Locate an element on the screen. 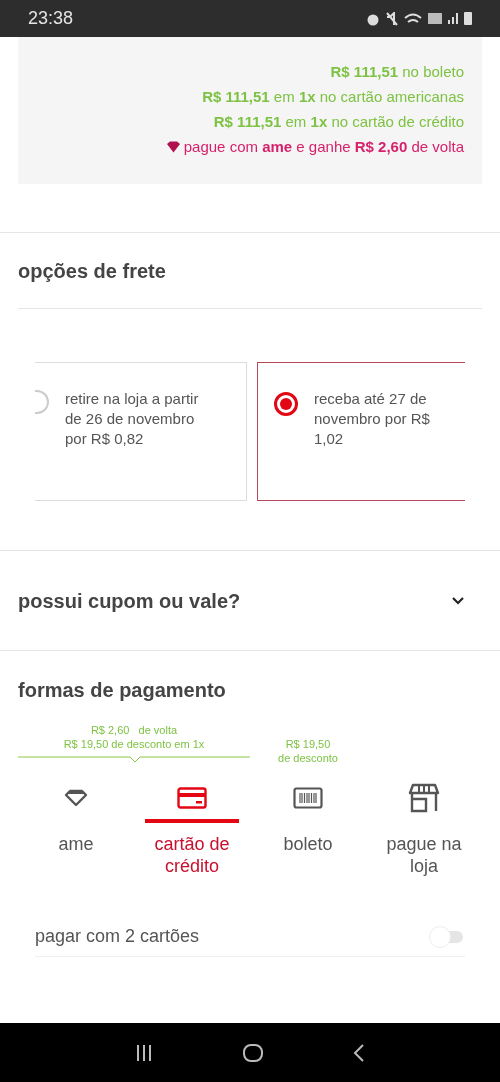 The width and height of the screenshot is (500, 1082). promo-text: R$ 19,50 is located at coordinates (308, 744).